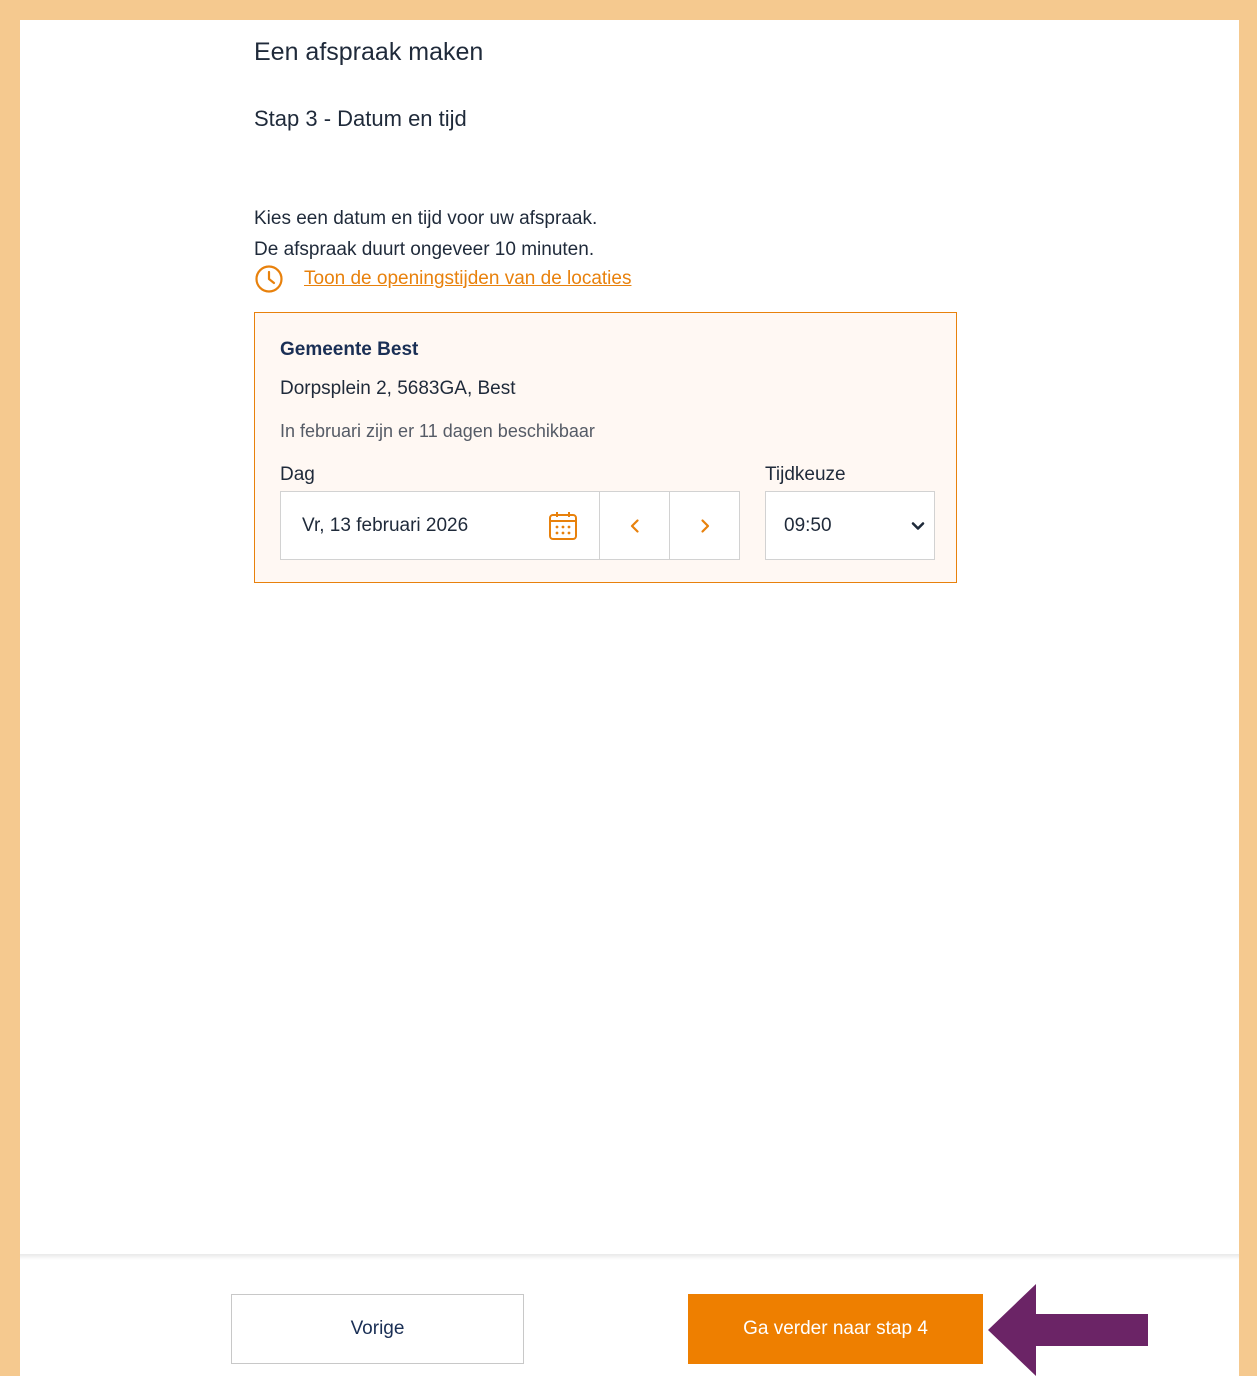 The image size is (1257, 1376). I want to click on next-day-button, so click(704, 525).